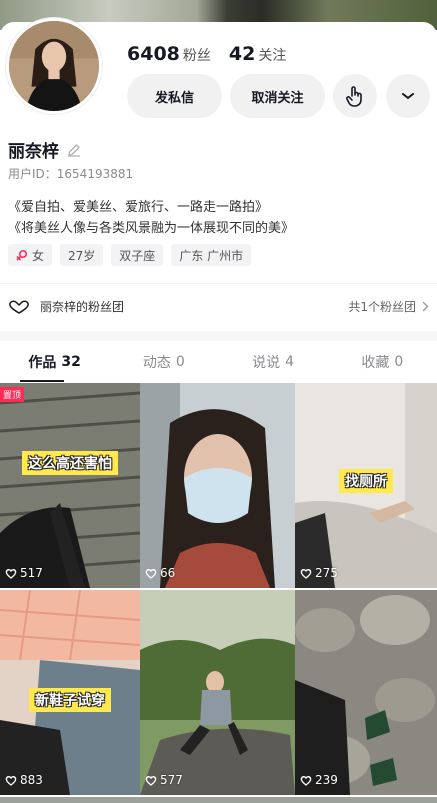 This screenshot has height=803, width=437. I want to click on like-count-value: 66, so click(168, 573).